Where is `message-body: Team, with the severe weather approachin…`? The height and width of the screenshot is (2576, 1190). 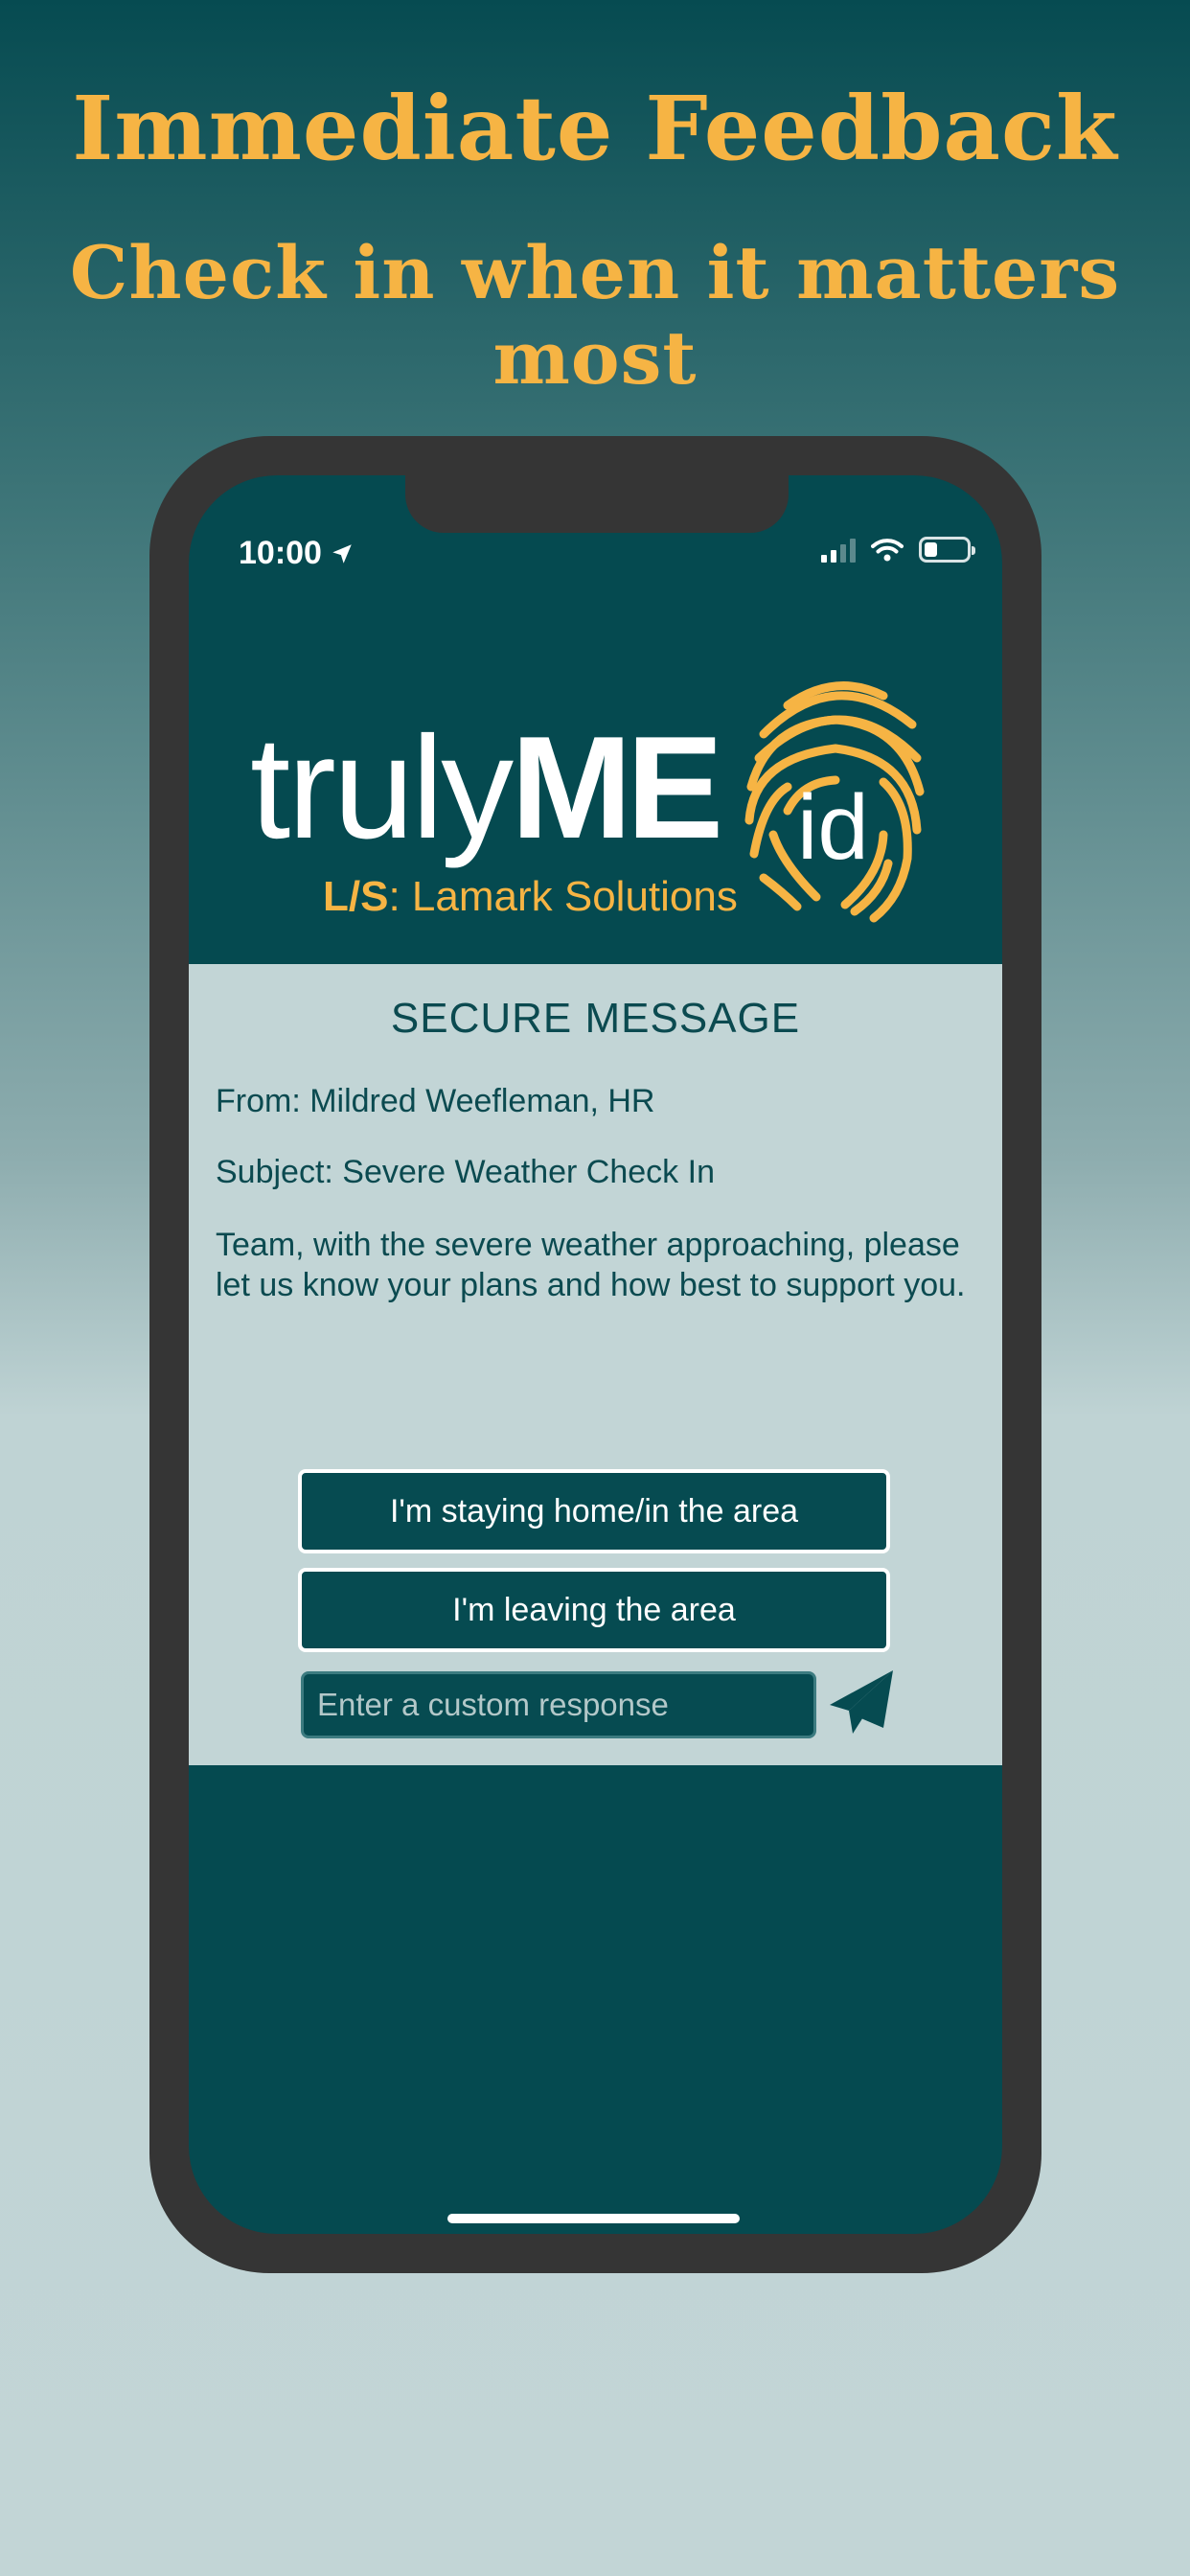 message-body: Team, with the severe weather approachin… is located at coordinates (591, 1265).